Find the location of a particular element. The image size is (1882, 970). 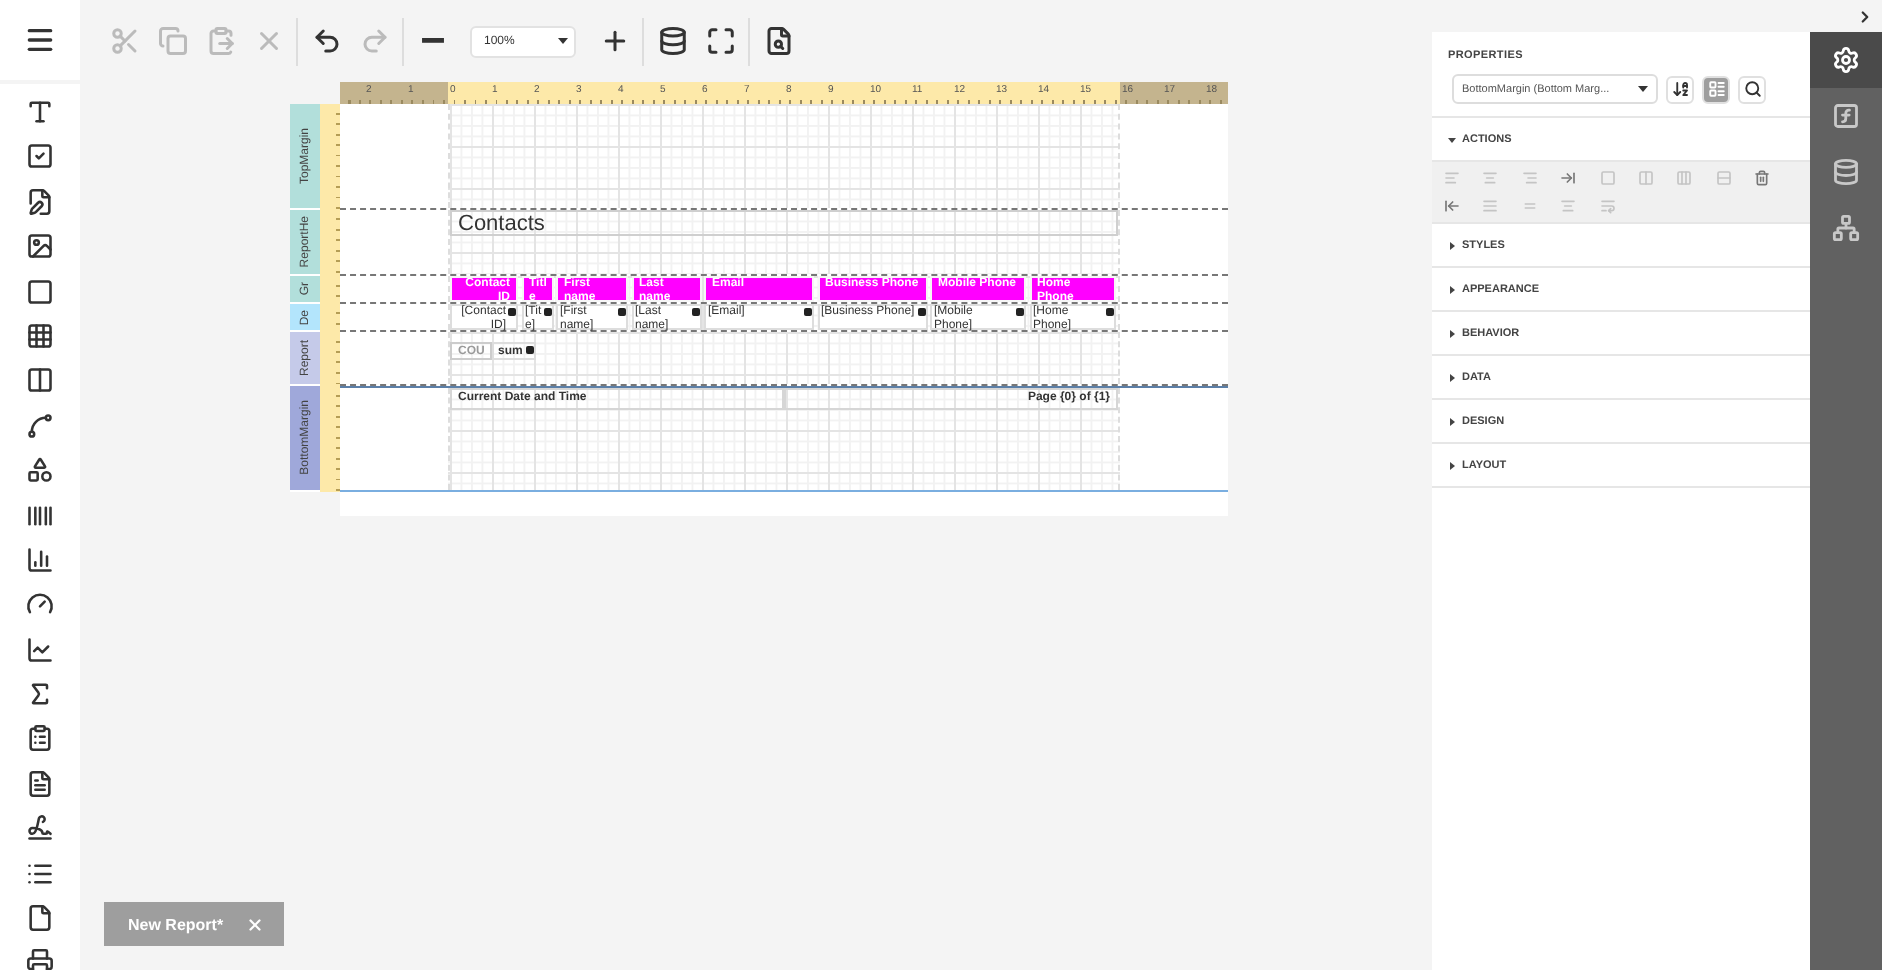

paste-icon is located at coordinates (220, 41).